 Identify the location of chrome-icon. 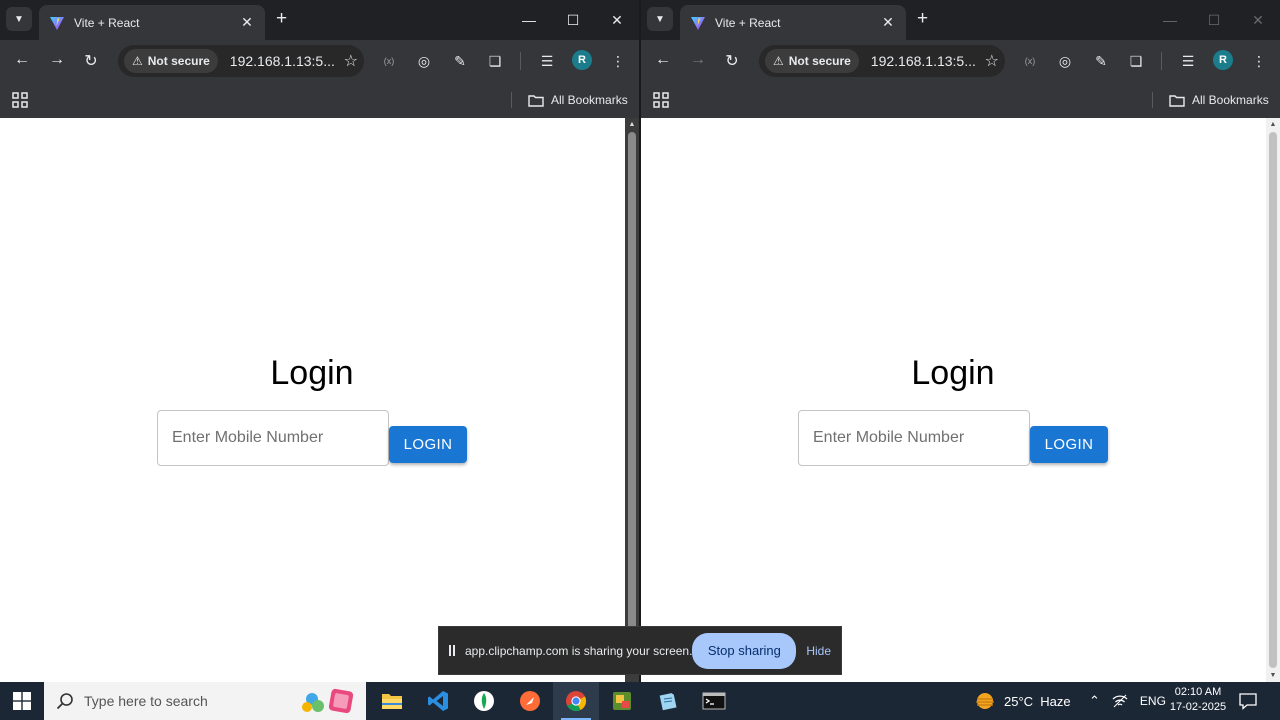
(576, 701).